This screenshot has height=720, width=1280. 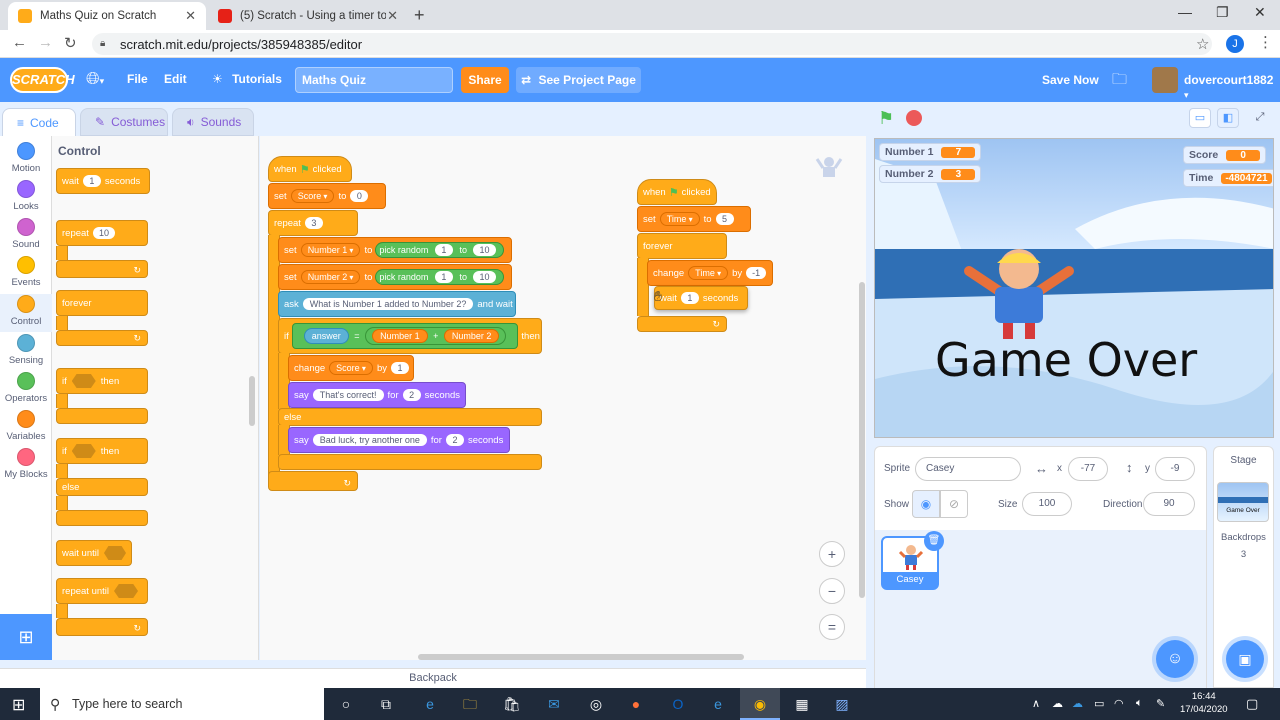 I want to click on file-menu: File, so click(x=137, y=79).